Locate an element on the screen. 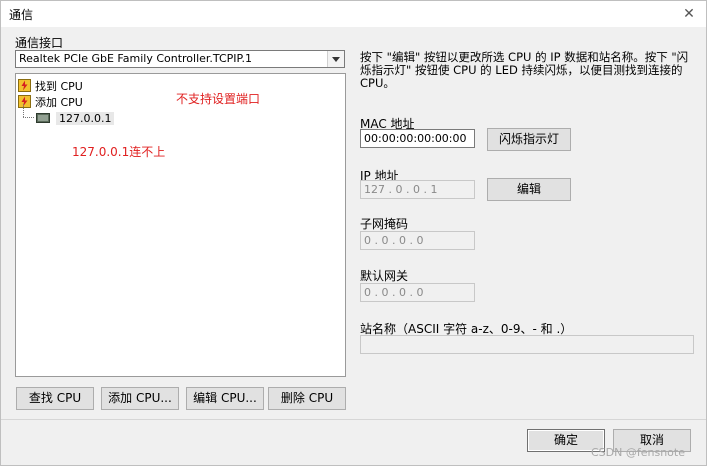 The image size is (707, 466). station-name-field is located at coordinates (527, 344).